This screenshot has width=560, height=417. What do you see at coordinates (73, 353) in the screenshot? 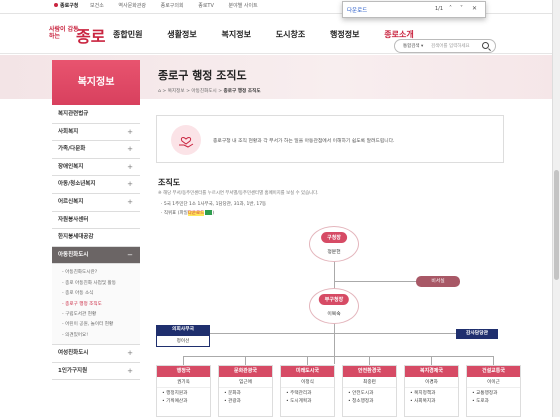
I see `sidebar-item-label: 여성친화도시` at bounding box center [73, 353].